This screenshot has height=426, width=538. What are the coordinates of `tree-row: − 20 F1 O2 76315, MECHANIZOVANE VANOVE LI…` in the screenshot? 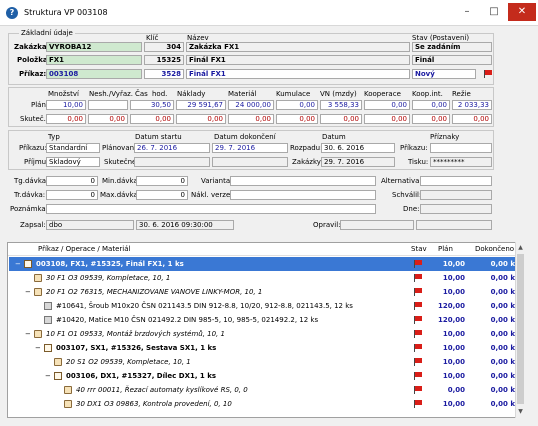 It's located at (262, 292).